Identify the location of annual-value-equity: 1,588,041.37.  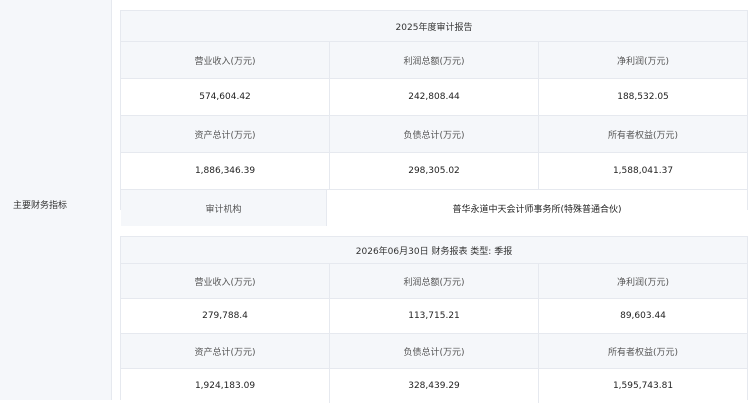
(643, 171).